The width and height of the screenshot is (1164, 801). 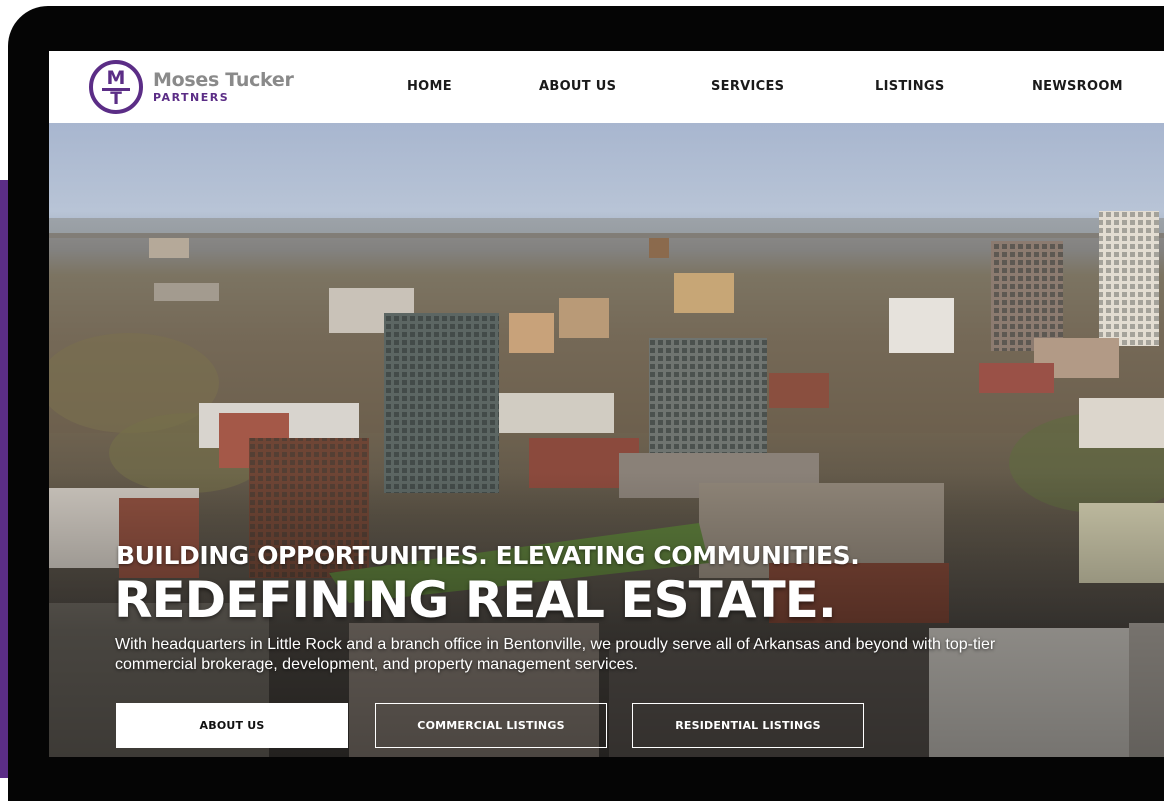 I want to click on nav-home: HOME, so click(x=429, y=86).